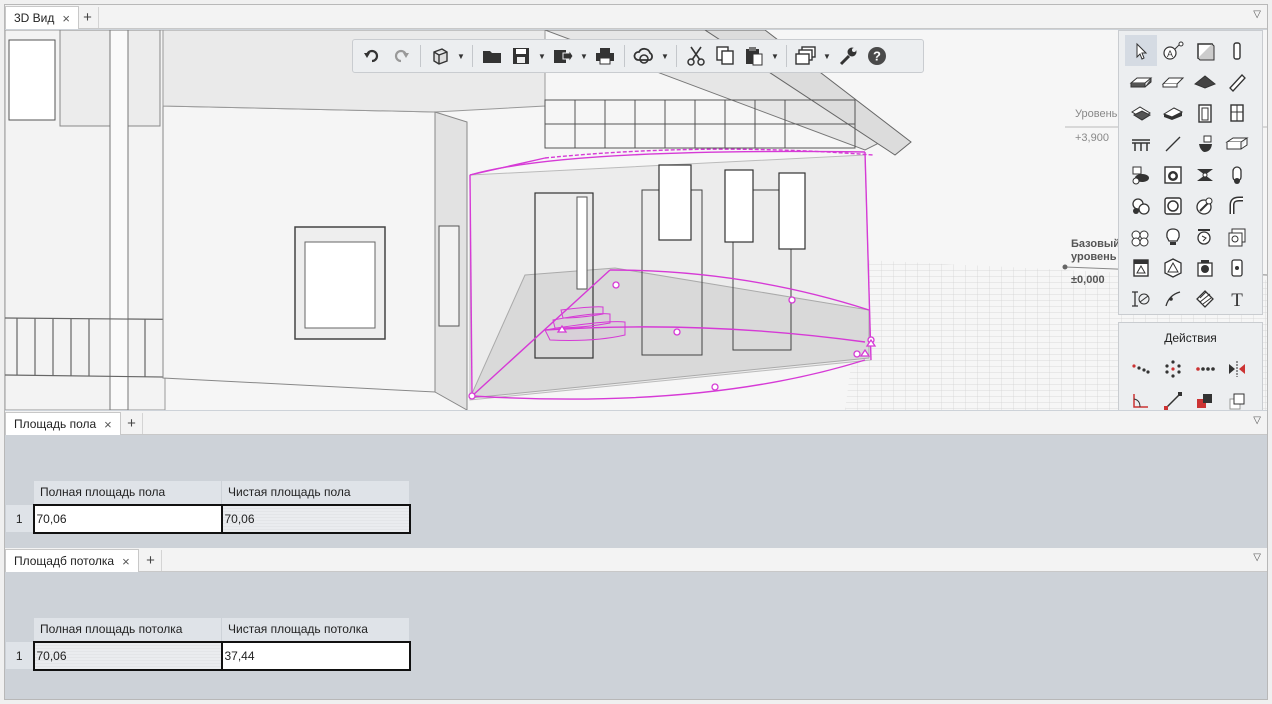 The height and width of the screenshot is (704, 1272). Describe the element at coordinates (827, 56) in the screenshot. I see `layers-dropdown: ▼` at that location.